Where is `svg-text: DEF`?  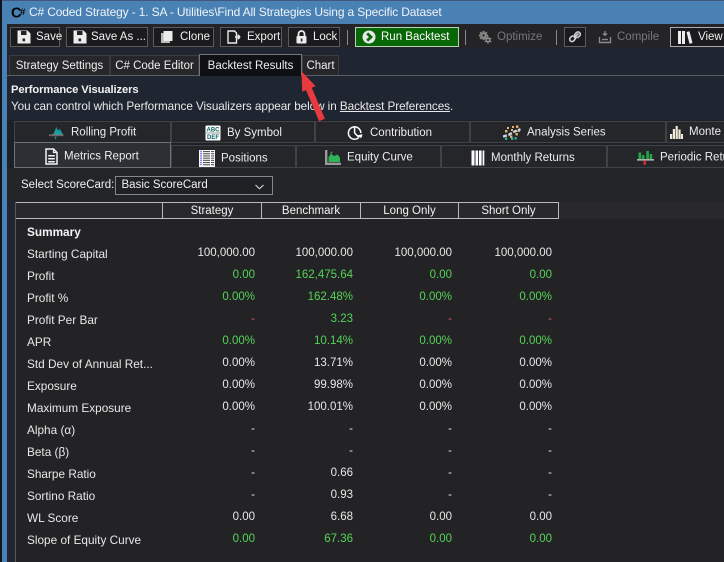 svg-text: DEF is located at coordinates (213, 138).